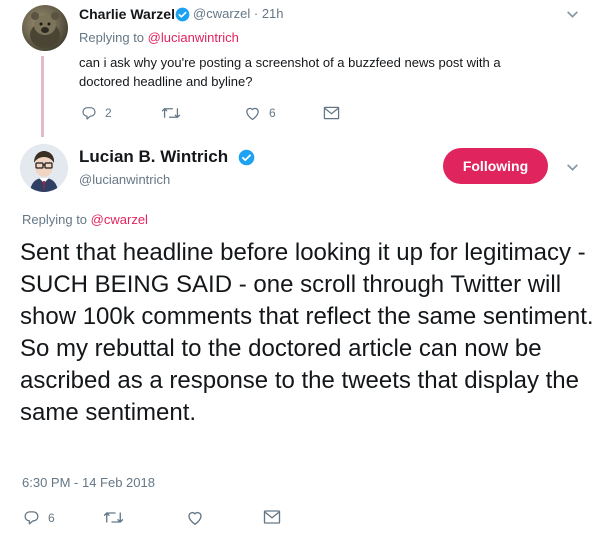  Describe the element at coordinates (119, 219) in the screenshot. I see `replying-to-link: @cwarzel` at that location.